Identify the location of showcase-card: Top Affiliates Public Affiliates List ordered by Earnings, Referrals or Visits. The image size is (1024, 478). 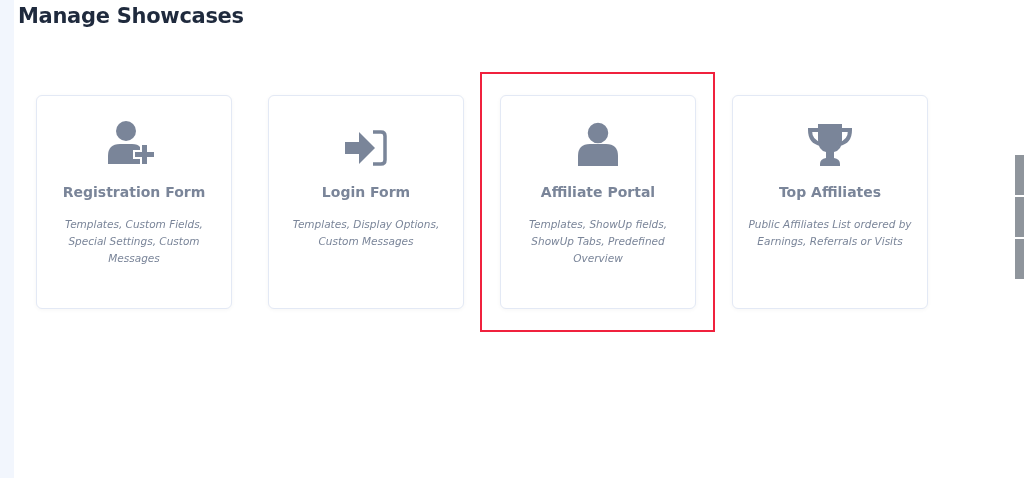
(830, 202).